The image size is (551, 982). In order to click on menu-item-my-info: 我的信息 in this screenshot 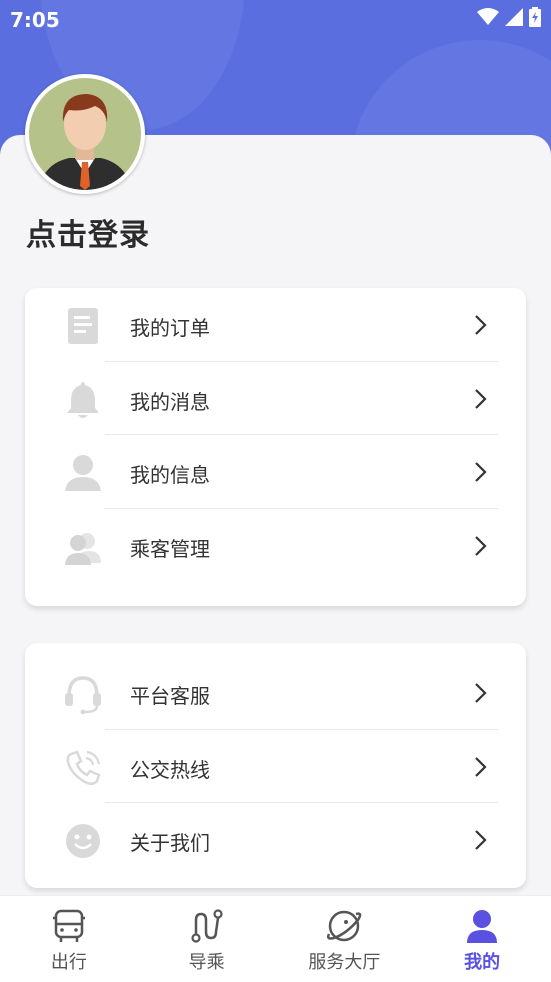, I will do `click(275, 472)`.